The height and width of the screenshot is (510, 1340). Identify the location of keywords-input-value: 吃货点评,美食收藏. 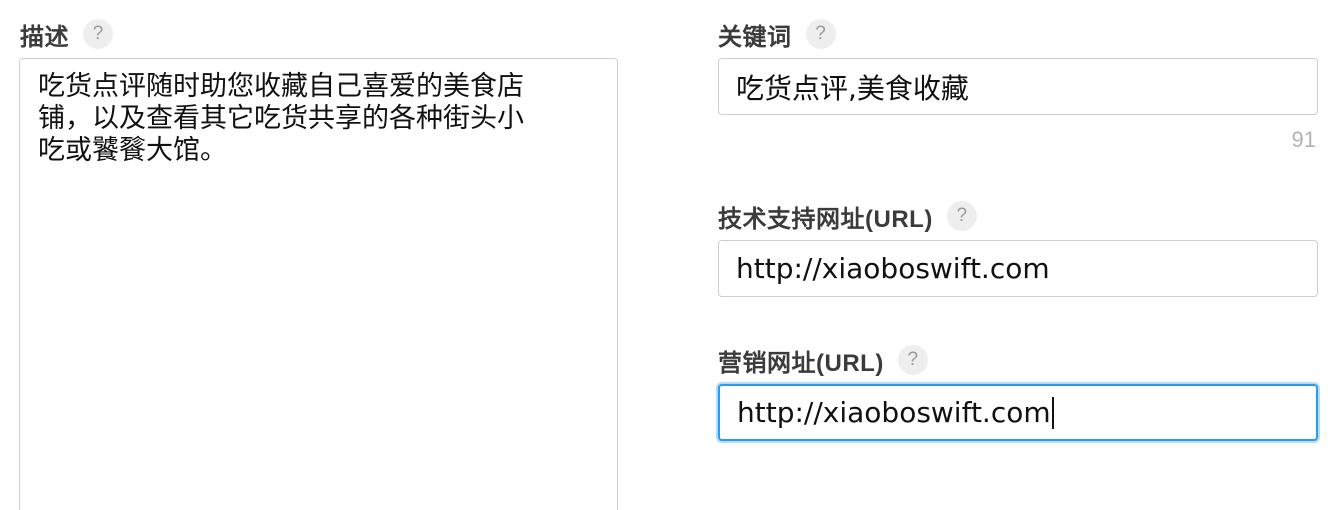
(852, 88).